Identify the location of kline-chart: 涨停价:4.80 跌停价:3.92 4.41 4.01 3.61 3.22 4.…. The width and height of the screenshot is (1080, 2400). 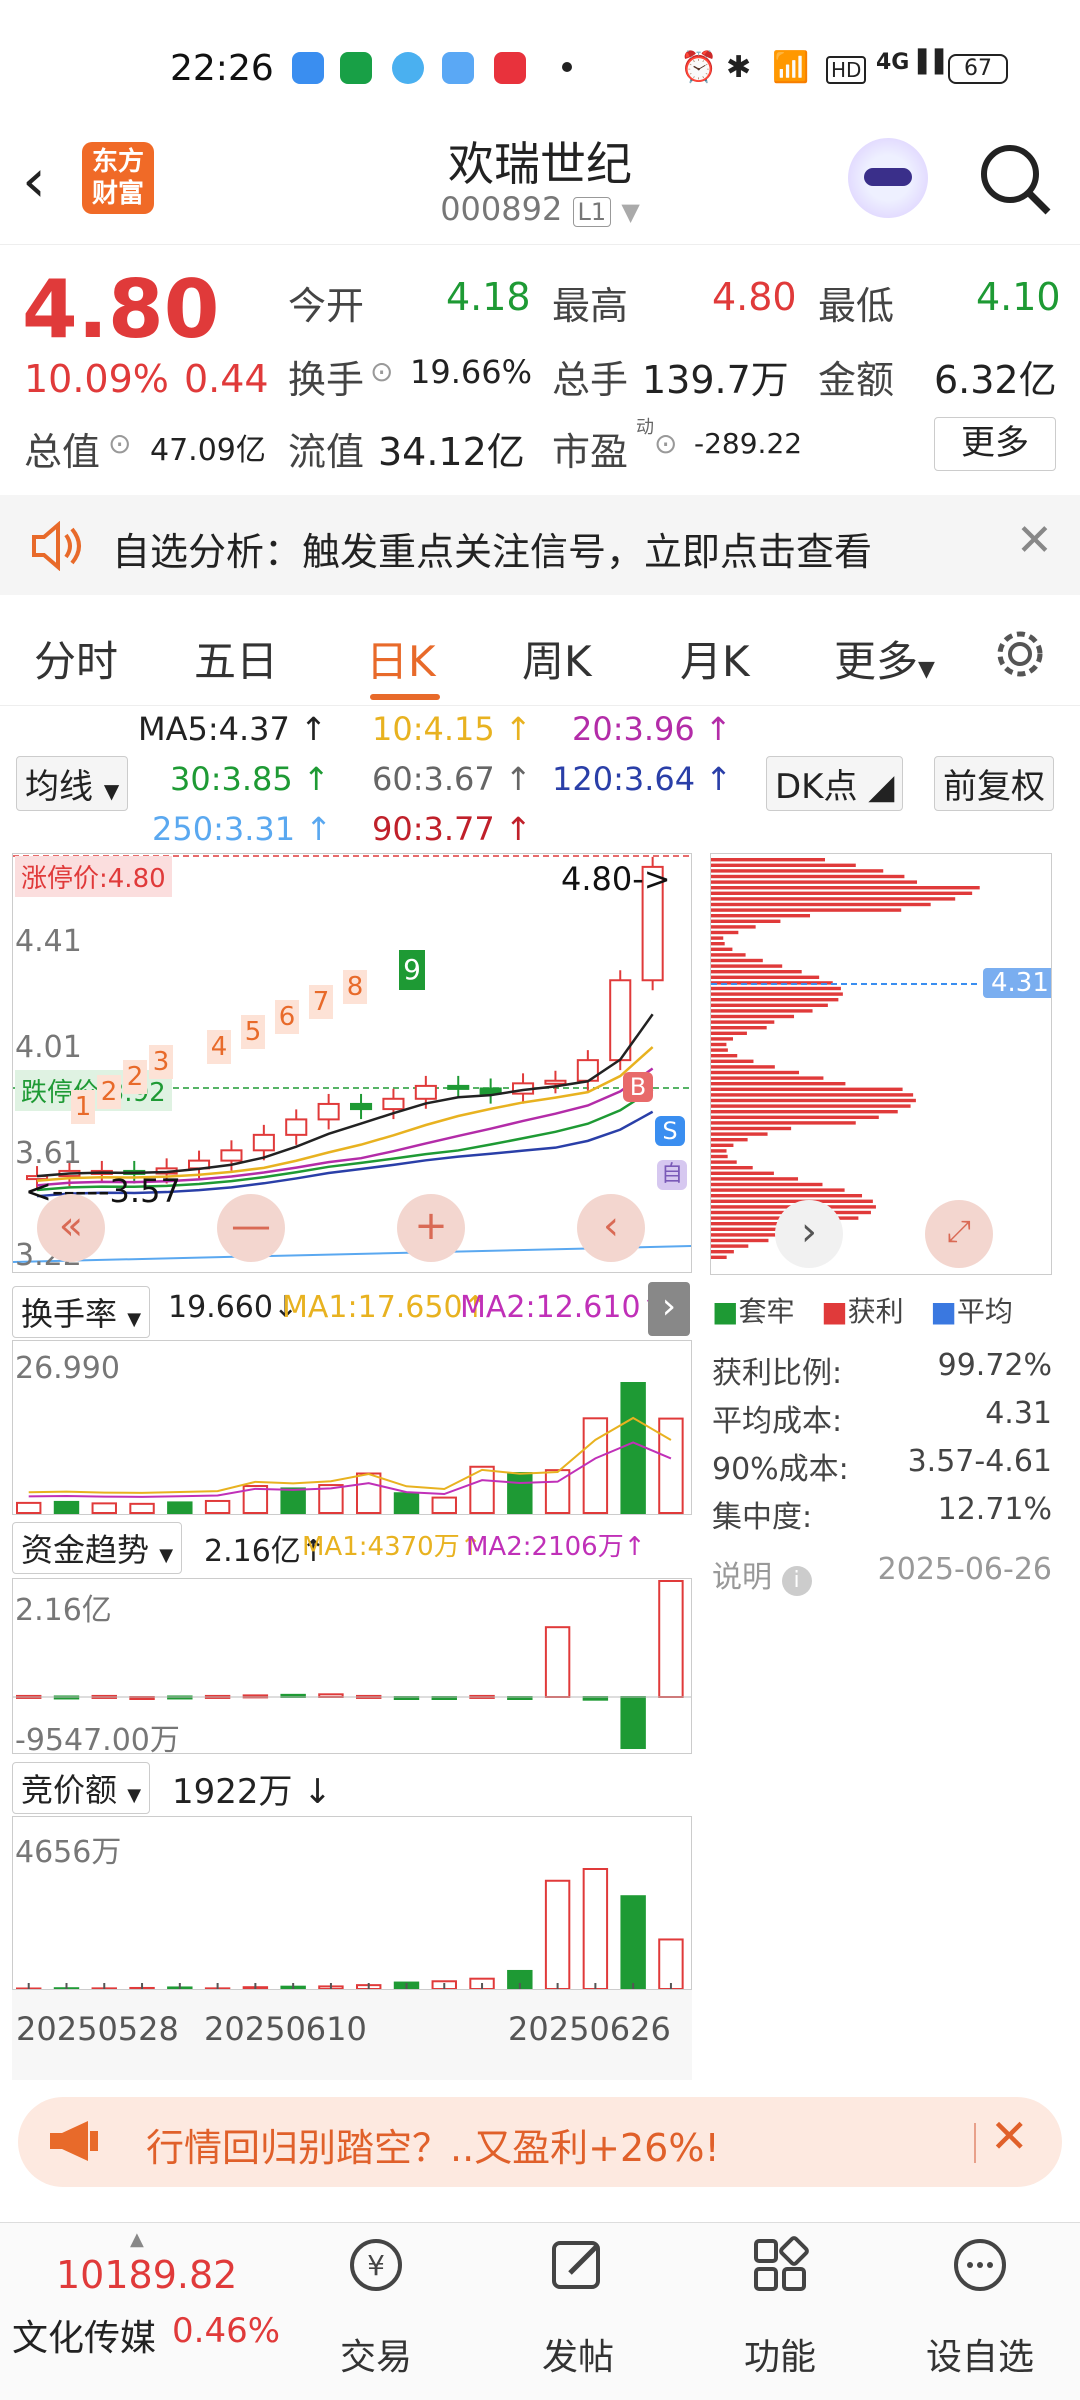
(352, 1063).